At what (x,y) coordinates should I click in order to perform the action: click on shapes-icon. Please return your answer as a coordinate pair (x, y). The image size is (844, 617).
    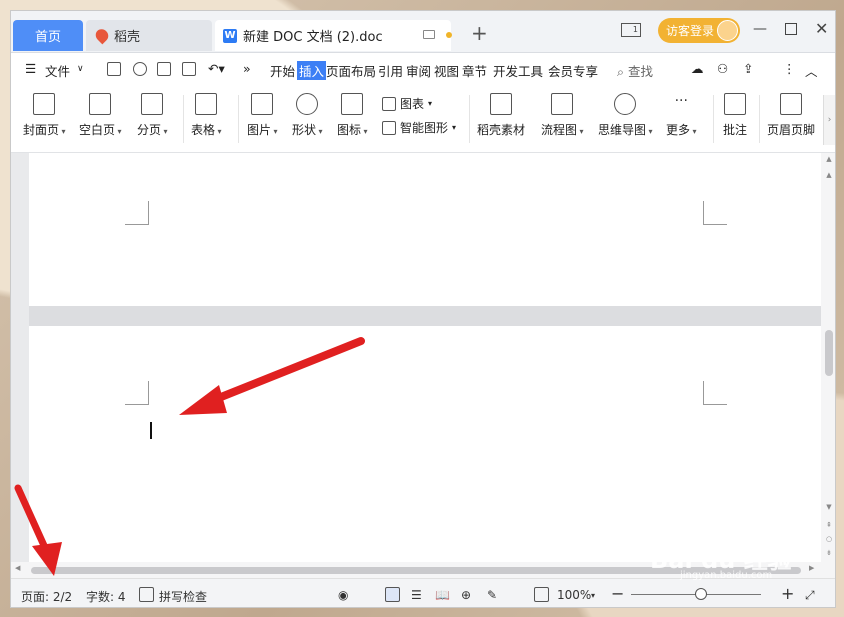
    Looking at the image, I should click on (307, 104).